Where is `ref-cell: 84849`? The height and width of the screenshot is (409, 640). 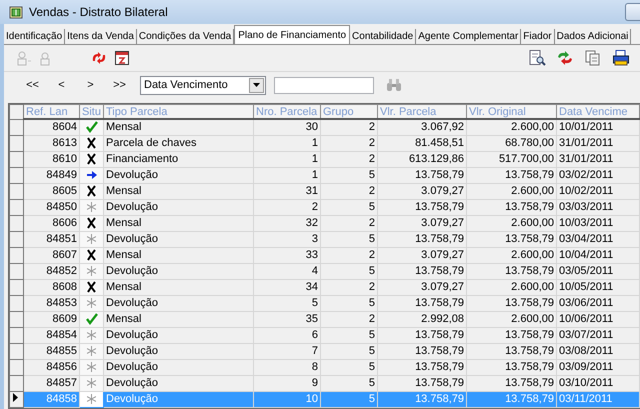 ref-cell: 84849 is located at coordinates (52, 176).